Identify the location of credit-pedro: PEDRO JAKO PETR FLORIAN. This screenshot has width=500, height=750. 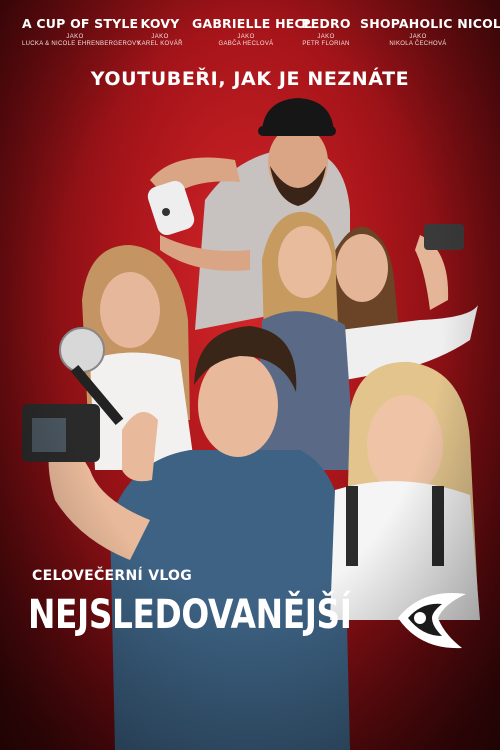
(326, 31).